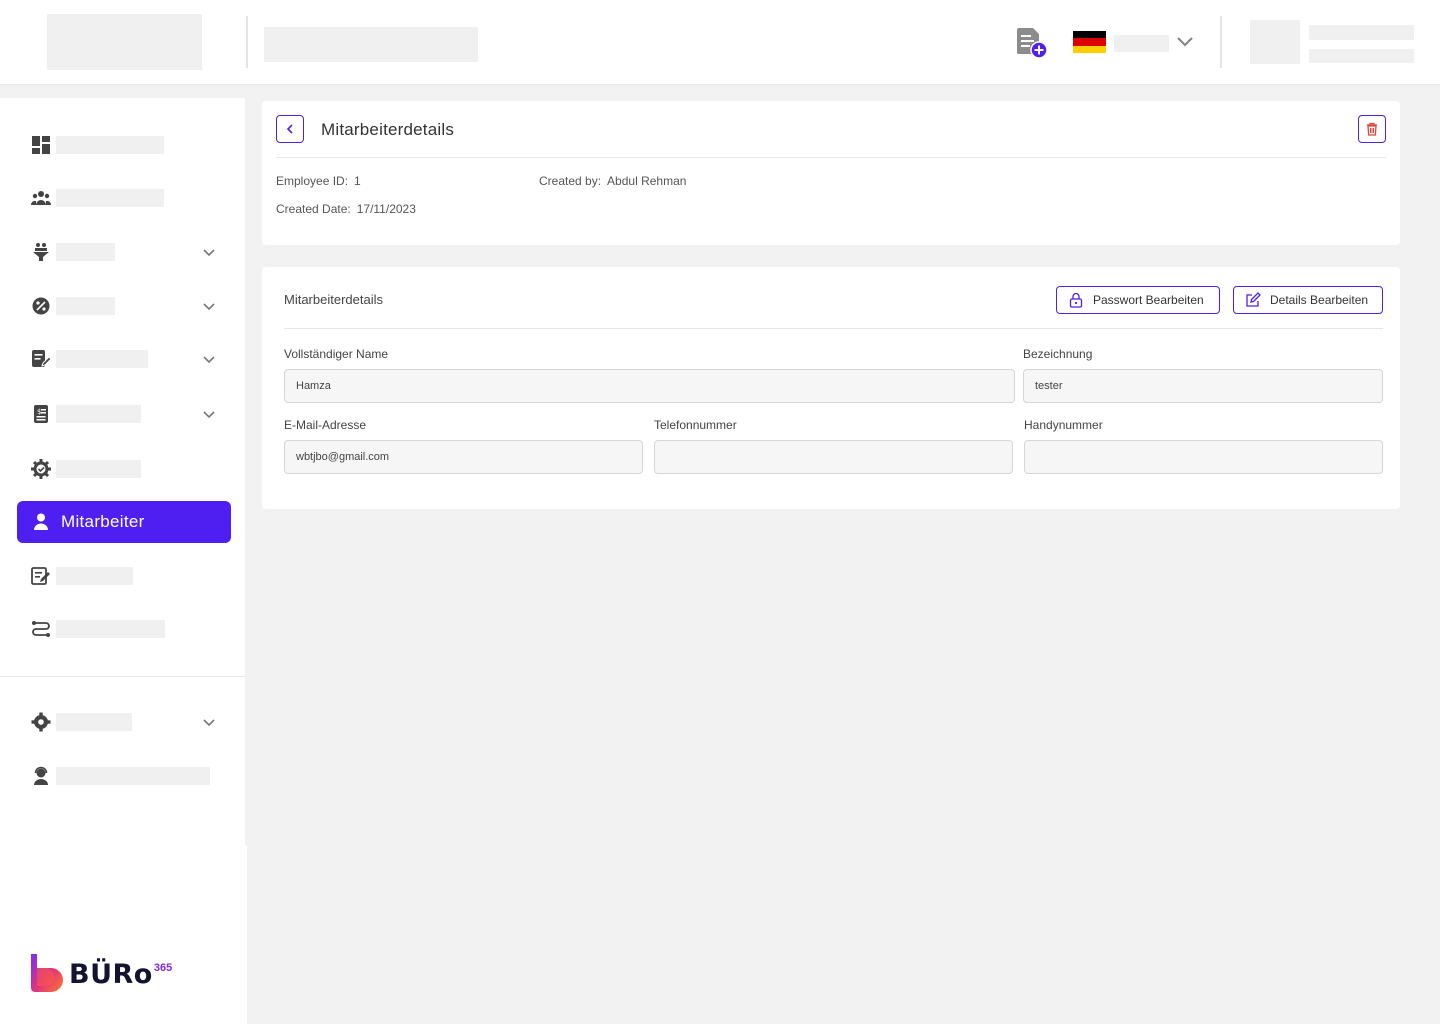 The image size is (1440, 1024). Describe the element at coordinates (1203, 457) in the screenshot. I see `mobile-field` at that location.